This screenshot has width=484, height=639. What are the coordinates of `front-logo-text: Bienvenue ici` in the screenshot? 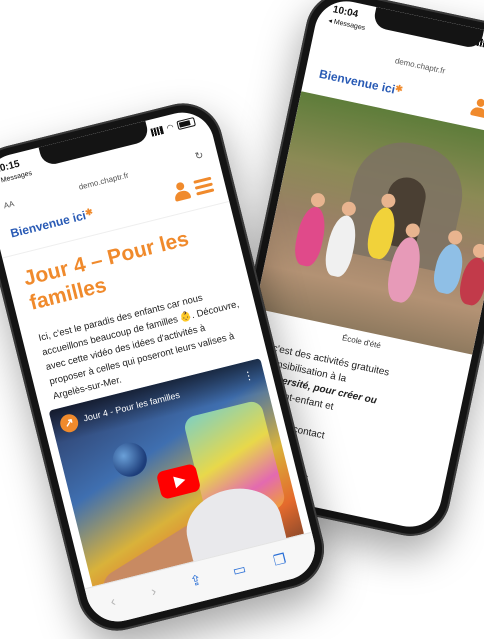 It's located at (48, 224).